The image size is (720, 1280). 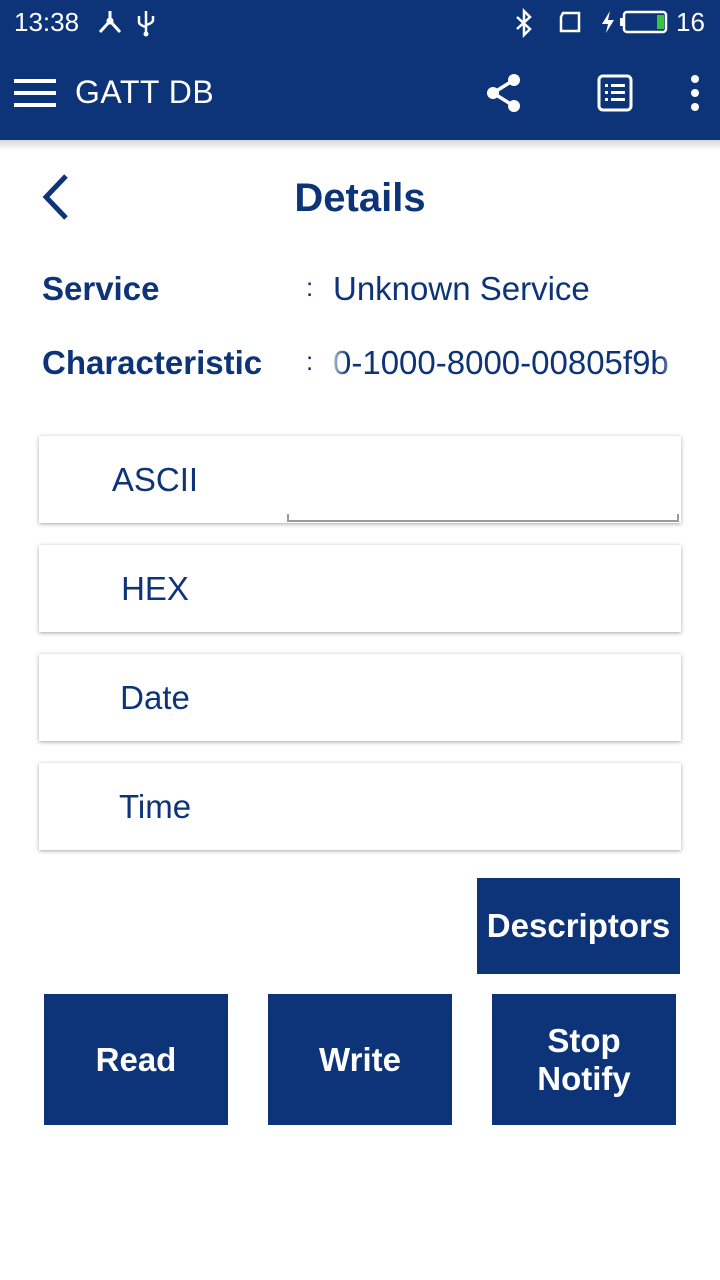 What do you see at coordinates (584, 1078) in the screenshot?
I see `stop-notify-line2: Notify` at bounding box center [584, 1078].